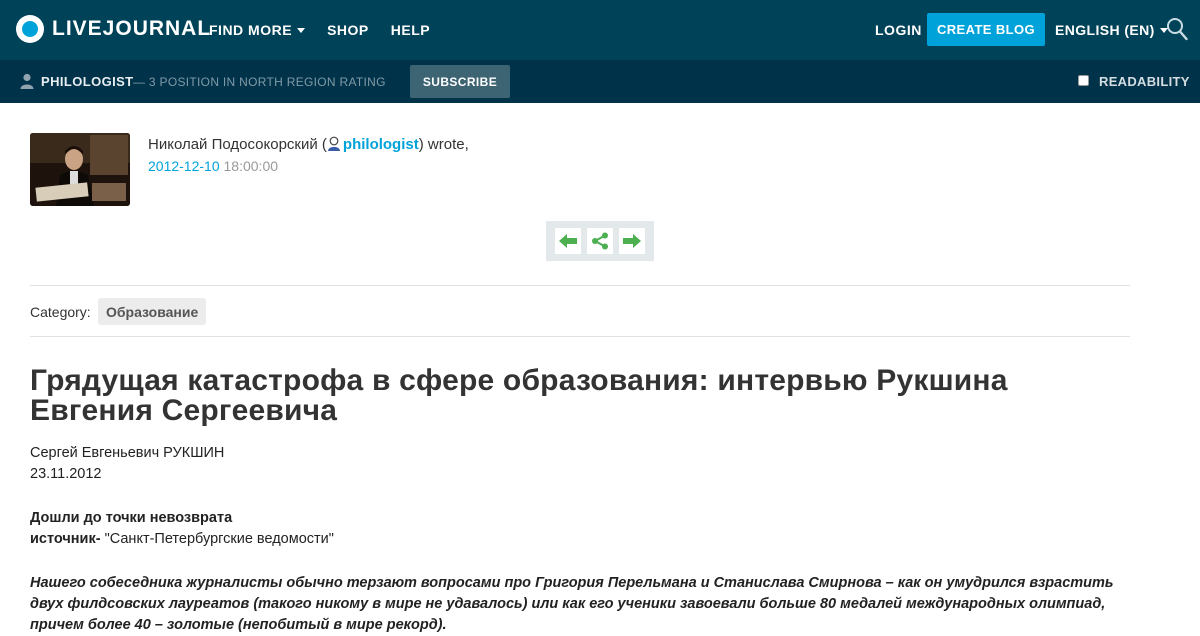 This screenshot has width=1200, height=636. Describe the element at coordinates (986, 29) in the screenshot. I see `create-blog-button: CREATE BLOG` at that location.